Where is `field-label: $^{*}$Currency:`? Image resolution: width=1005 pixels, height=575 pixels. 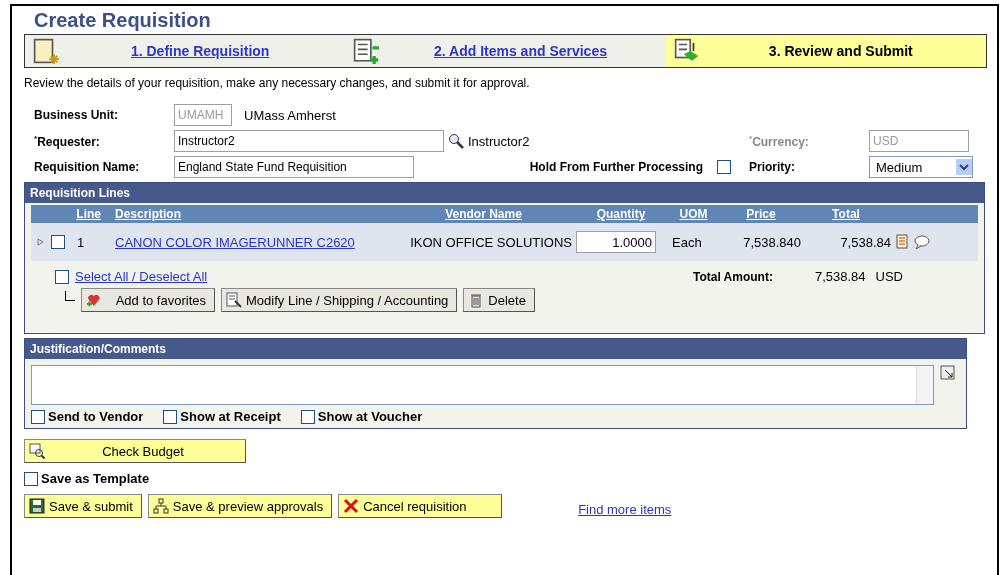 field-label: $^{*}$Currency: is located at coordinates (779, 141).